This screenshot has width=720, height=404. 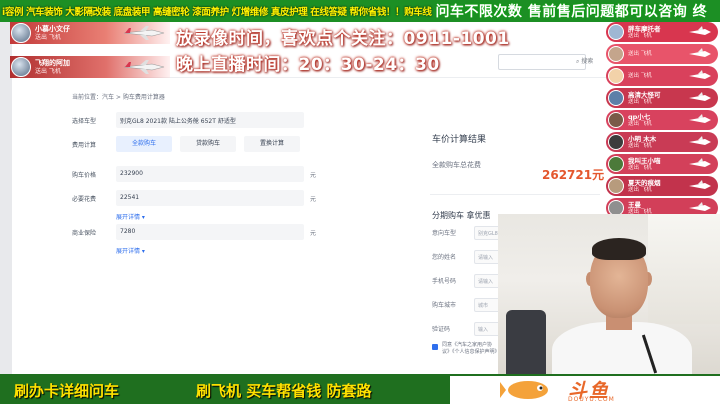 What do you see at coordinates (634, 204) in the screenshot?
I see `gifter-name: 王曼` at bounding box center [634, 204].